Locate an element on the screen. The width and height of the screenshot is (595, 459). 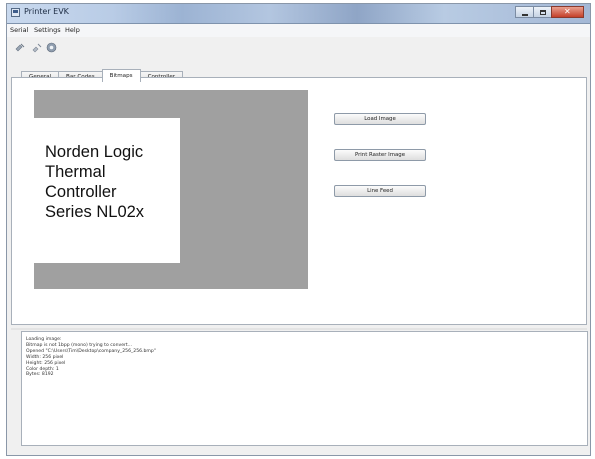
preview-line: Controller is located at coordinates (81, 192).